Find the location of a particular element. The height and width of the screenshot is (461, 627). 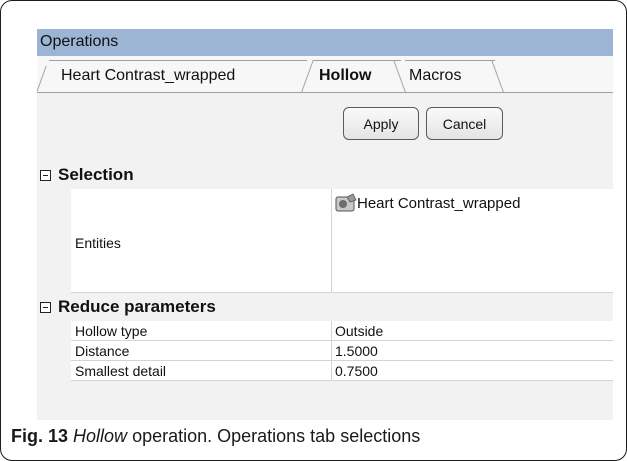

selection-category: Selection is located at coordinates (325, 176).